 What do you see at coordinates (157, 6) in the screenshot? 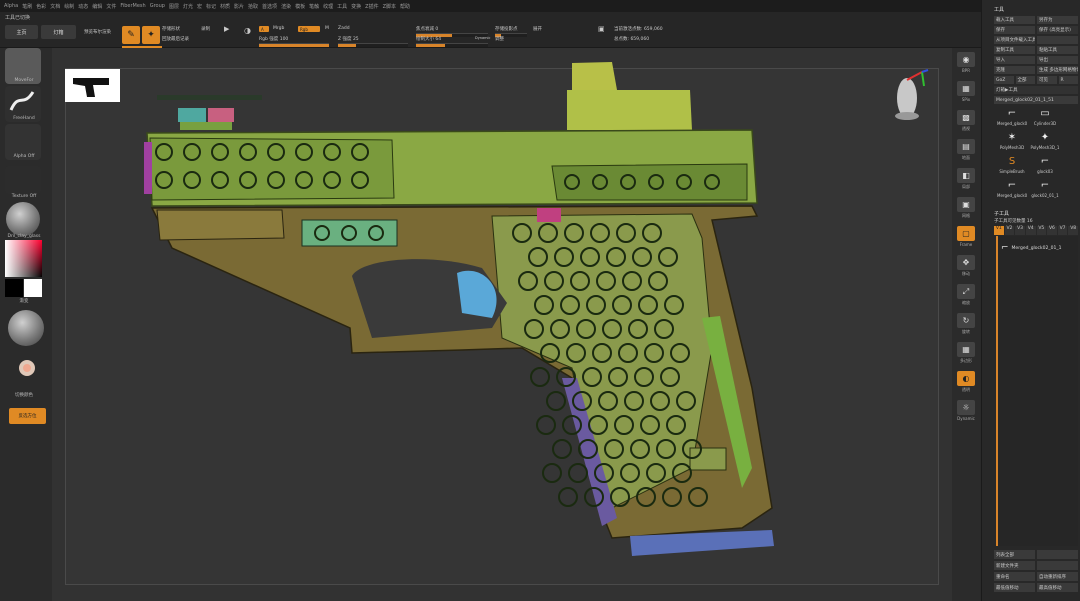
I see `menu-item: Group` at bounding box center [157, 6].